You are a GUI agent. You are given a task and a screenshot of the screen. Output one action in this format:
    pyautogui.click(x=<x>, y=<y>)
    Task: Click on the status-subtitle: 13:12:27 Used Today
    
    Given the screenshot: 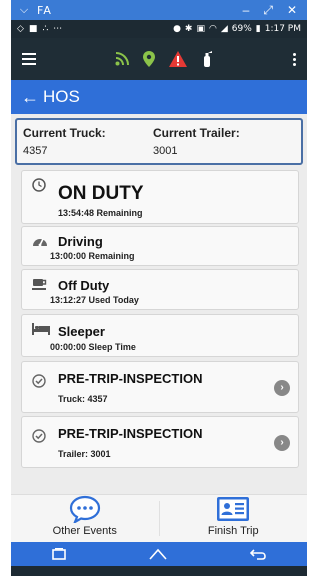 What is the action you would take?
    pyautogui.click(x=94, y=300)
    